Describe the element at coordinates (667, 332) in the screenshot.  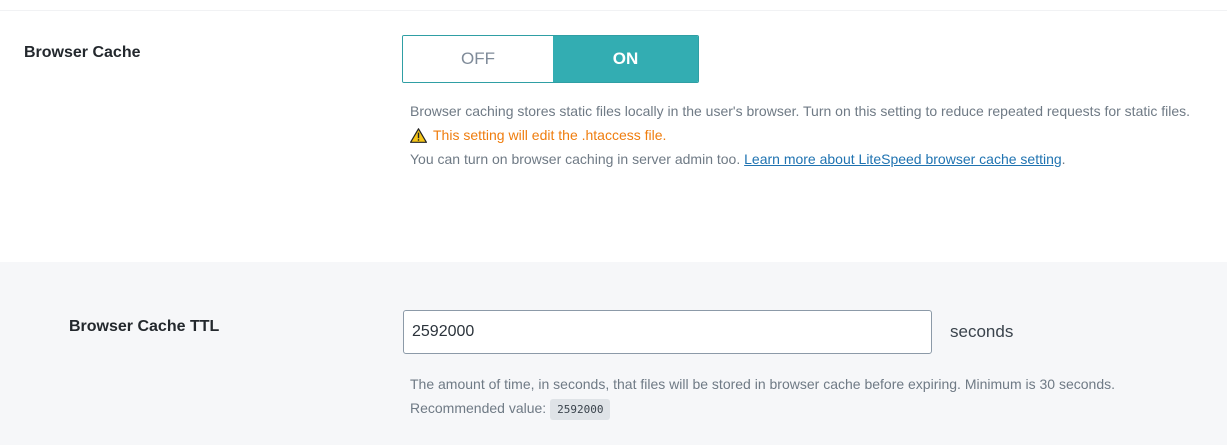
I see `browser-cache-ttl-input` at that location.